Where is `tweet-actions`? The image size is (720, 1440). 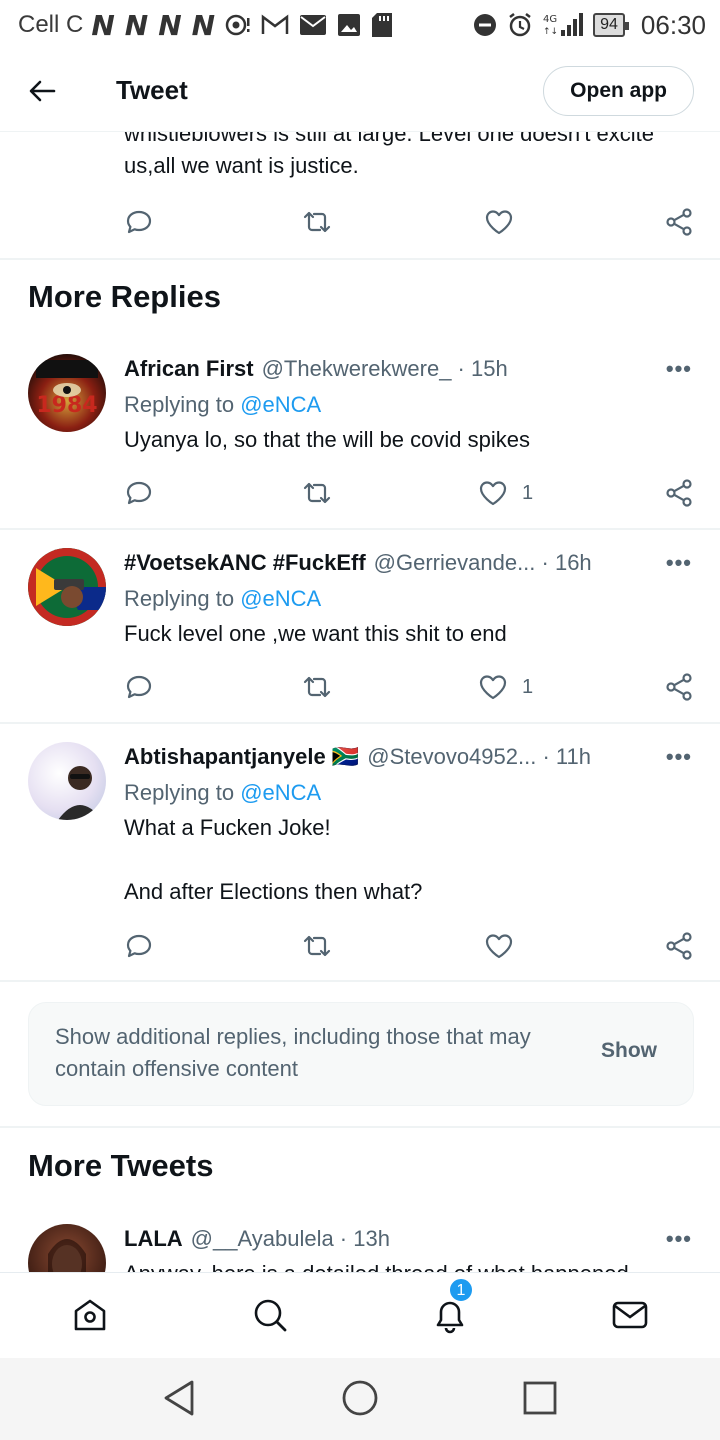
tweet-actions is located at coordinates (409, 222).